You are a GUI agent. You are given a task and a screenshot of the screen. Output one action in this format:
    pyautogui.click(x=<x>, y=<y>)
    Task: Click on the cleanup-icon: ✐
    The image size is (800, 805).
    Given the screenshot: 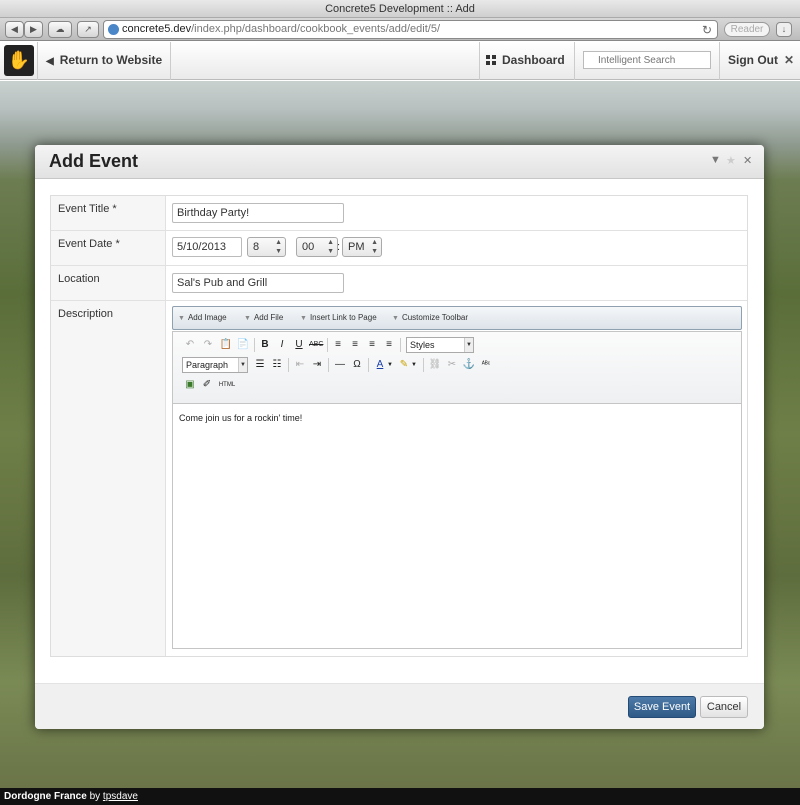 What is the action you would take?
    pyautogui.click(x=207, y=385)
    